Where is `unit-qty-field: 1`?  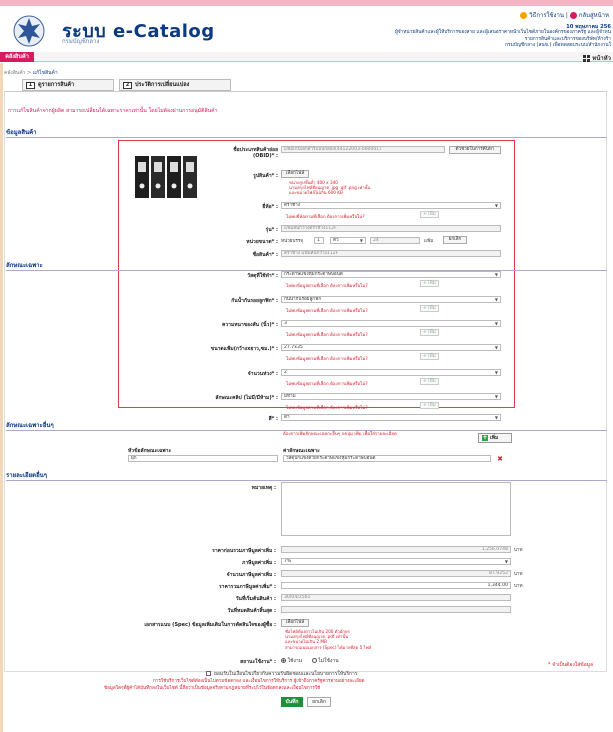 unit-qty-field: 1 is located at coordinates (319, 240).